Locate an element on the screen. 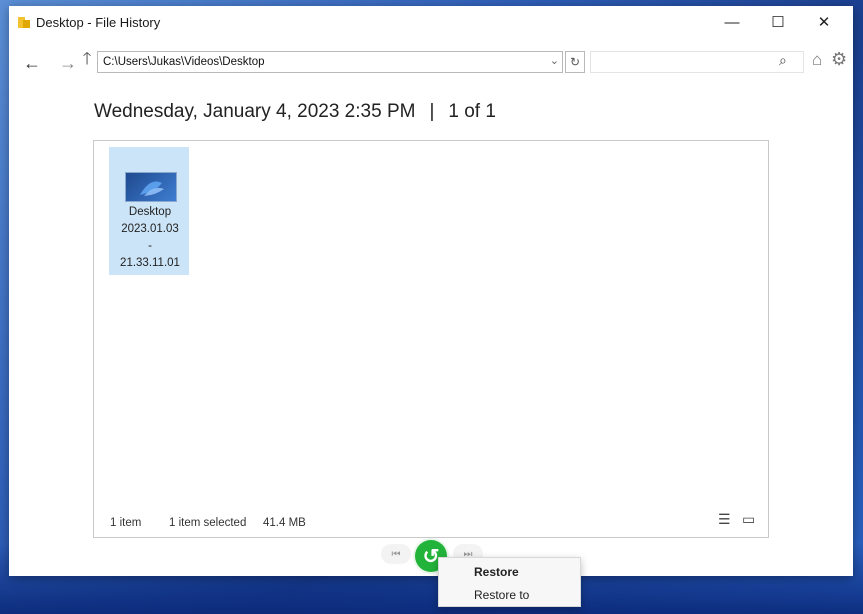 This screenshot has height=614, width=863. chevron-down-icon: ⌄ is located at coordinates (554, 60).